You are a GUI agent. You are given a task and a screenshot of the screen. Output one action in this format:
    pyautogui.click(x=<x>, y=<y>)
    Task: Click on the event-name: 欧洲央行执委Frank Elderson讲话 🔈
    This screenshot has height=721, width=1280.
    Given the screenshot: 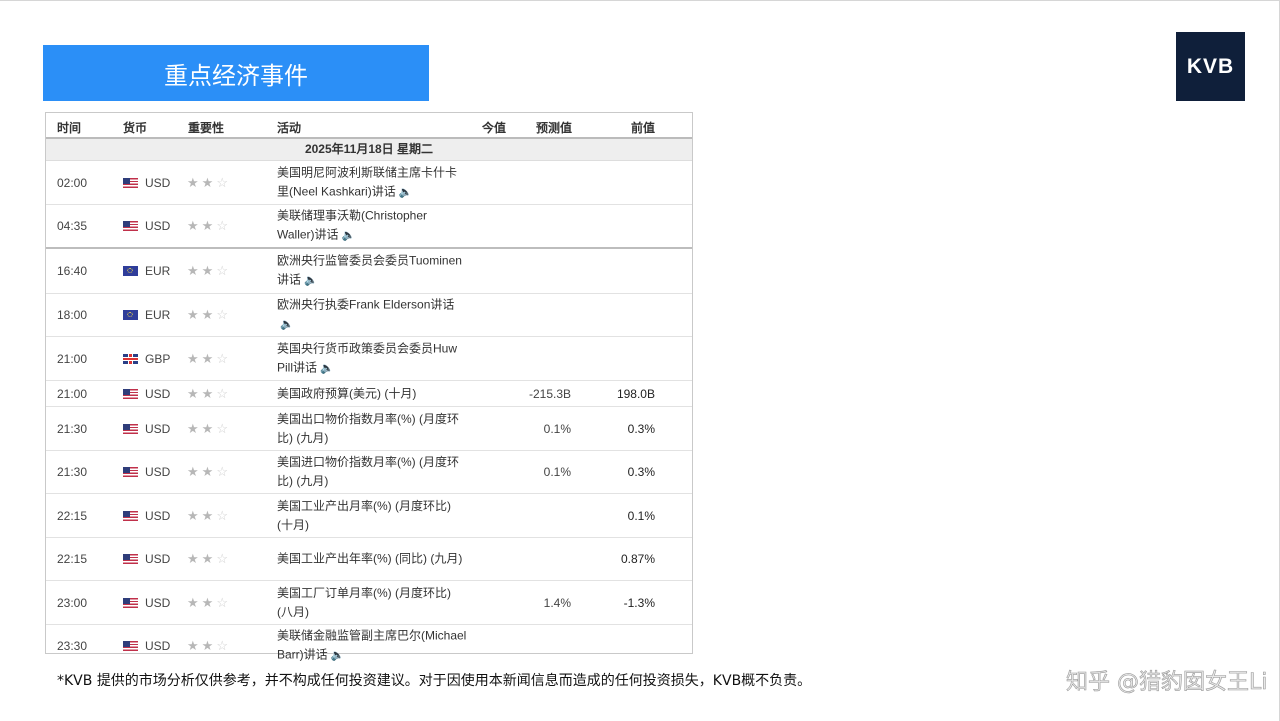 What is the action you would take?
    pyautogui.click(x=372, y=315)
    